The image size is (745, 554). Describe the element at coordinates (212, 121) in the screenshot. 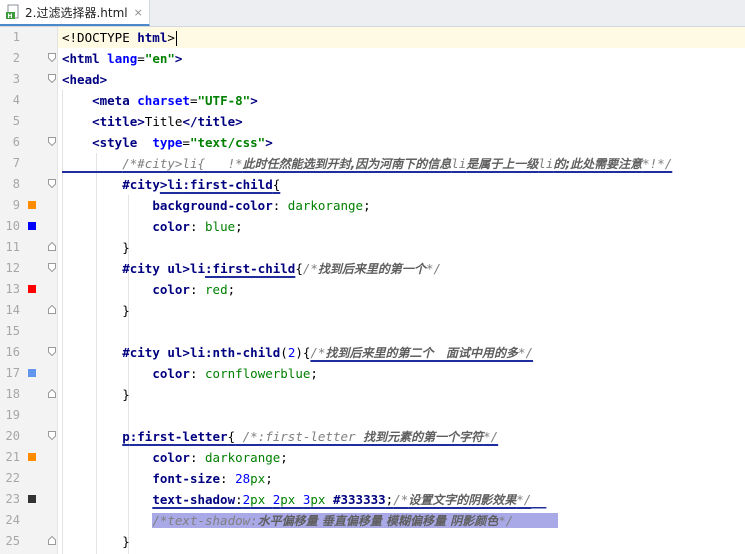

I see `tag-close: </title>` at that location.